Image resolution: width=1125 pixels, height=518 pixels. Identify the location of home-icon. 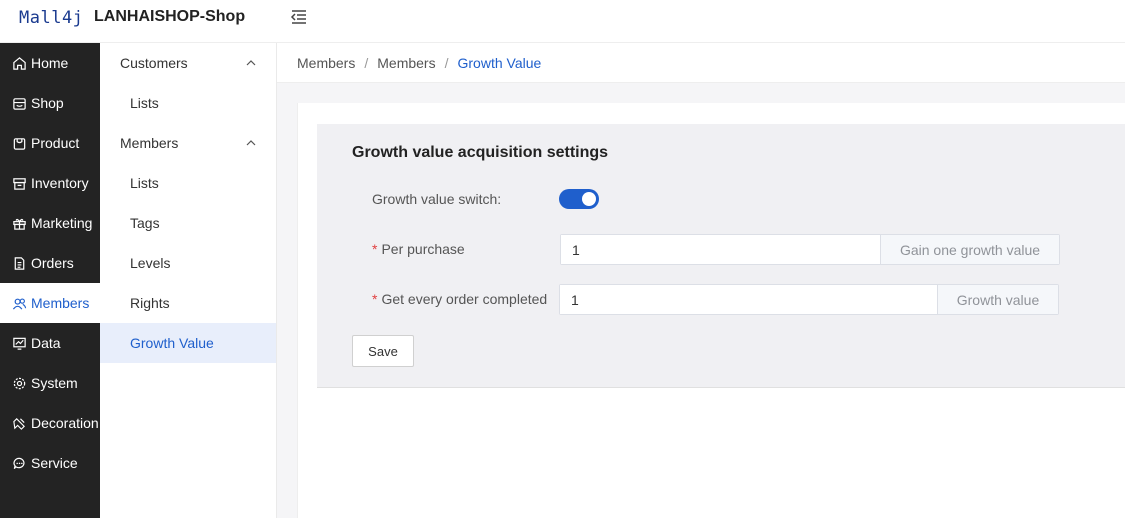
(19, 63).